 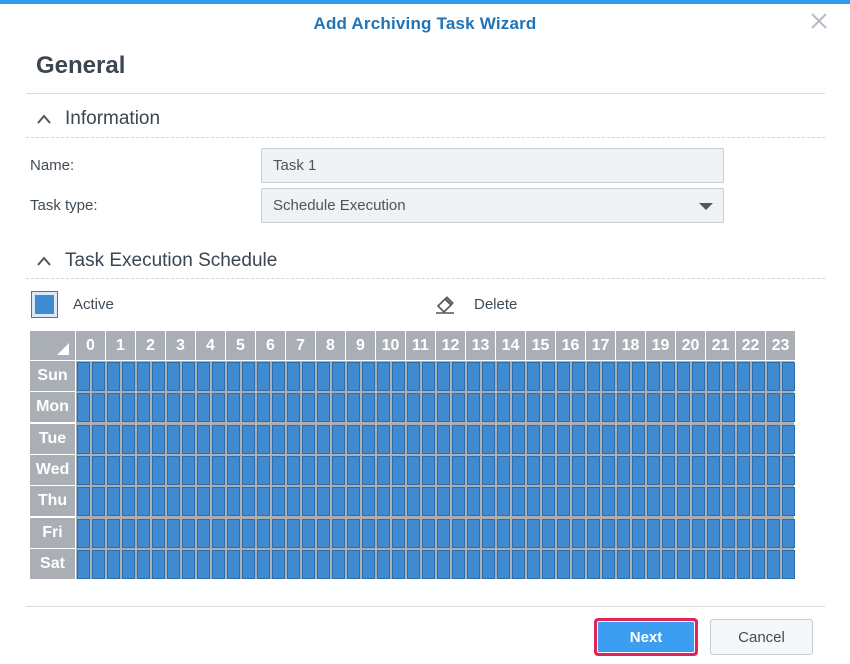 I want to click on hour-header: 22, so click(x=750, y=345).